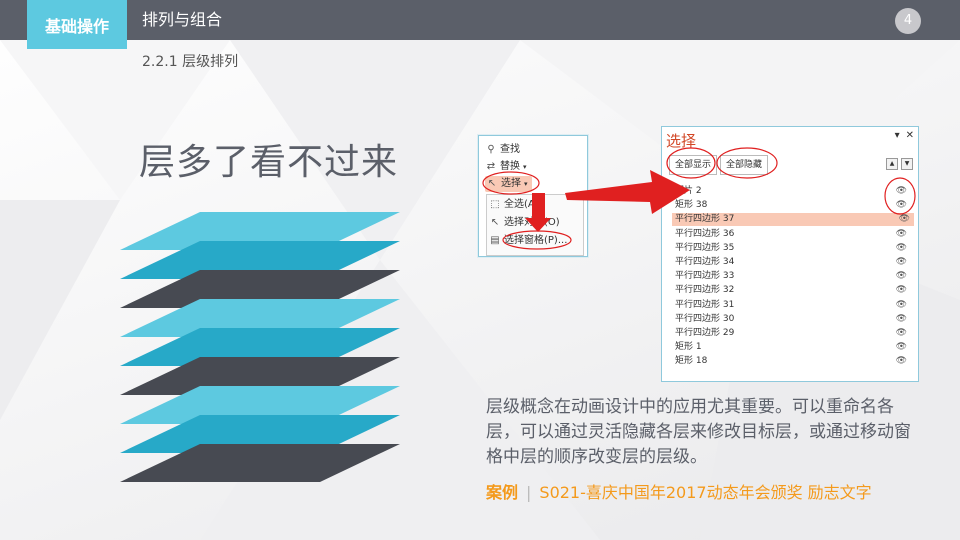 The width and height of the screenshot is (960, 540). Describe the element at coordinates (793, 205) in the screenshot. I see `layer-list-item: 矩形 38 👁` at that location.